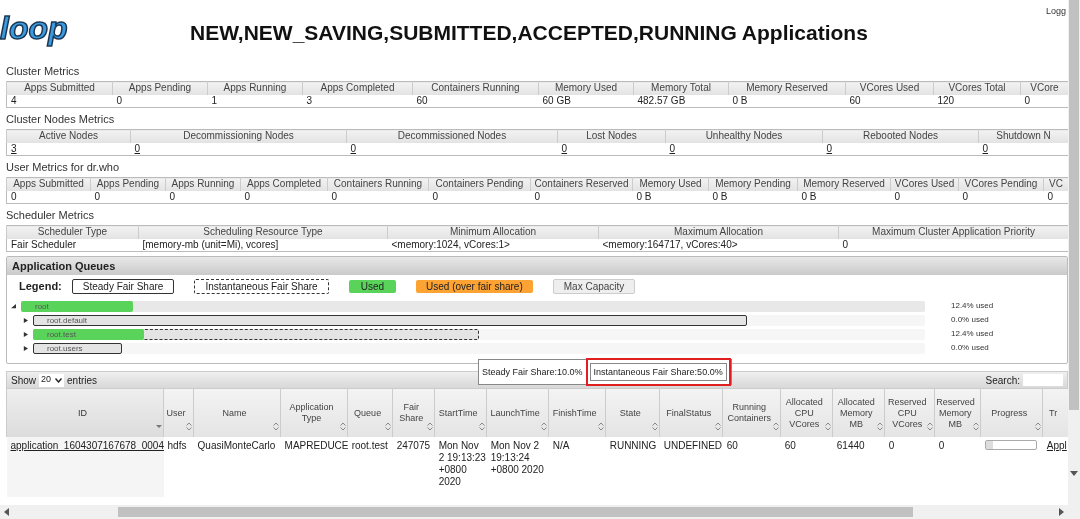 The height and width of the screenshot is (519, 1080). I want to click on column-header: Fair Share, so click(413, 413).